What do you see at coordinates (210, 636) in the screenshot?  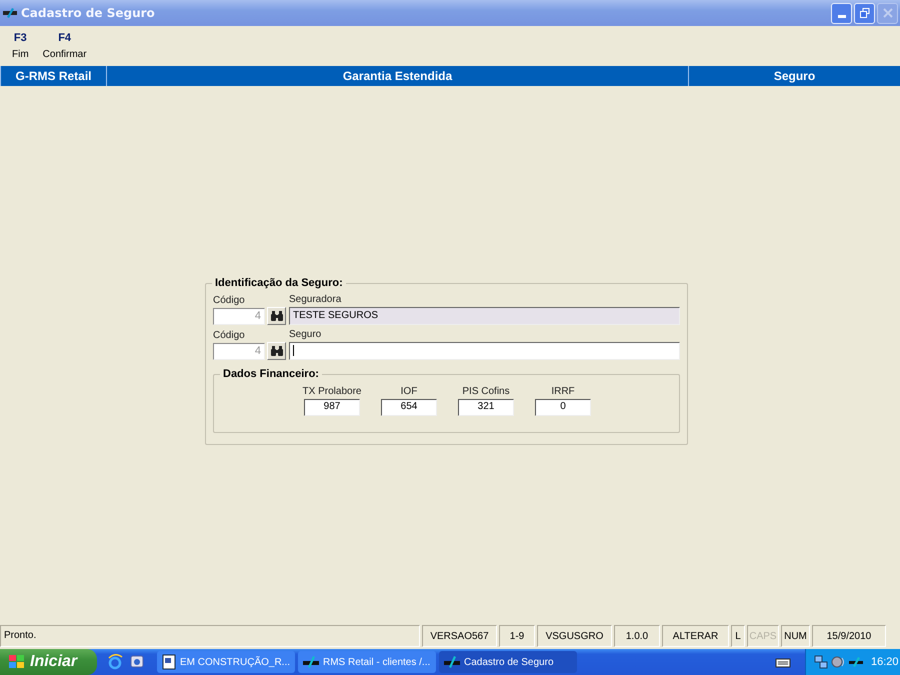 I see `status-message: Pronto.` at bounding box center [210, 636].